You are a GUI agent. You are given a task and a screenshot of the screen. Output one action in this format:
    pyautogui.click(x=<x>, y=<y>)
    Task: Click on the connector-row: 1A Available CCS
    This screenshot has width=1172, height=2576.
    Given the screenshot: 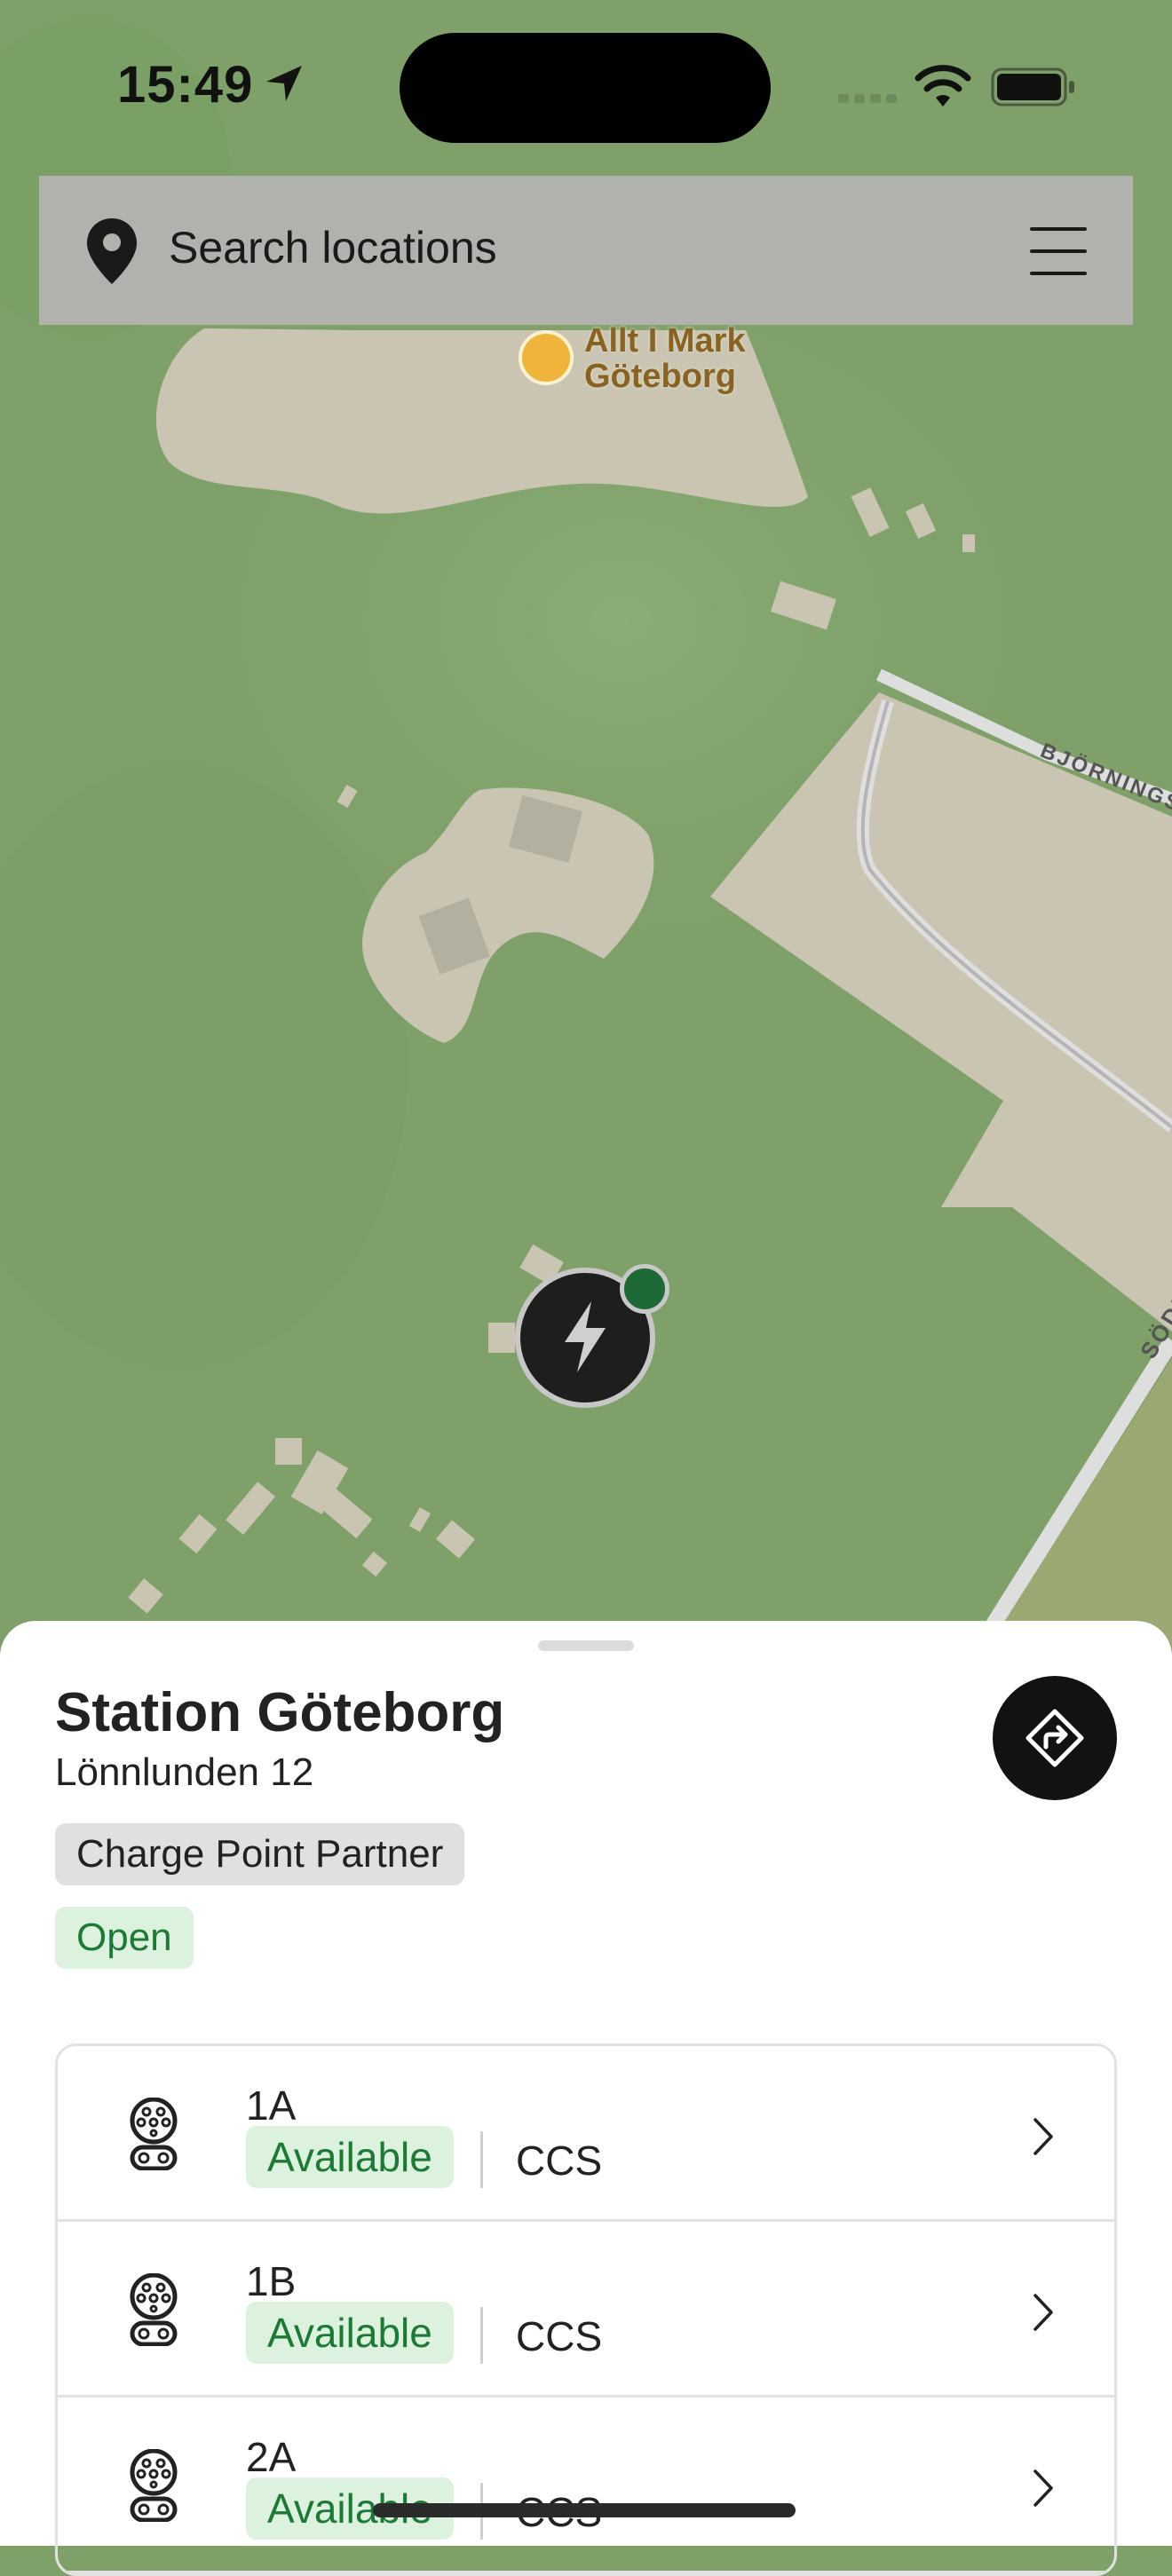 What is the action you would take?
    pyautogui.click(x=586, y=2134)
    